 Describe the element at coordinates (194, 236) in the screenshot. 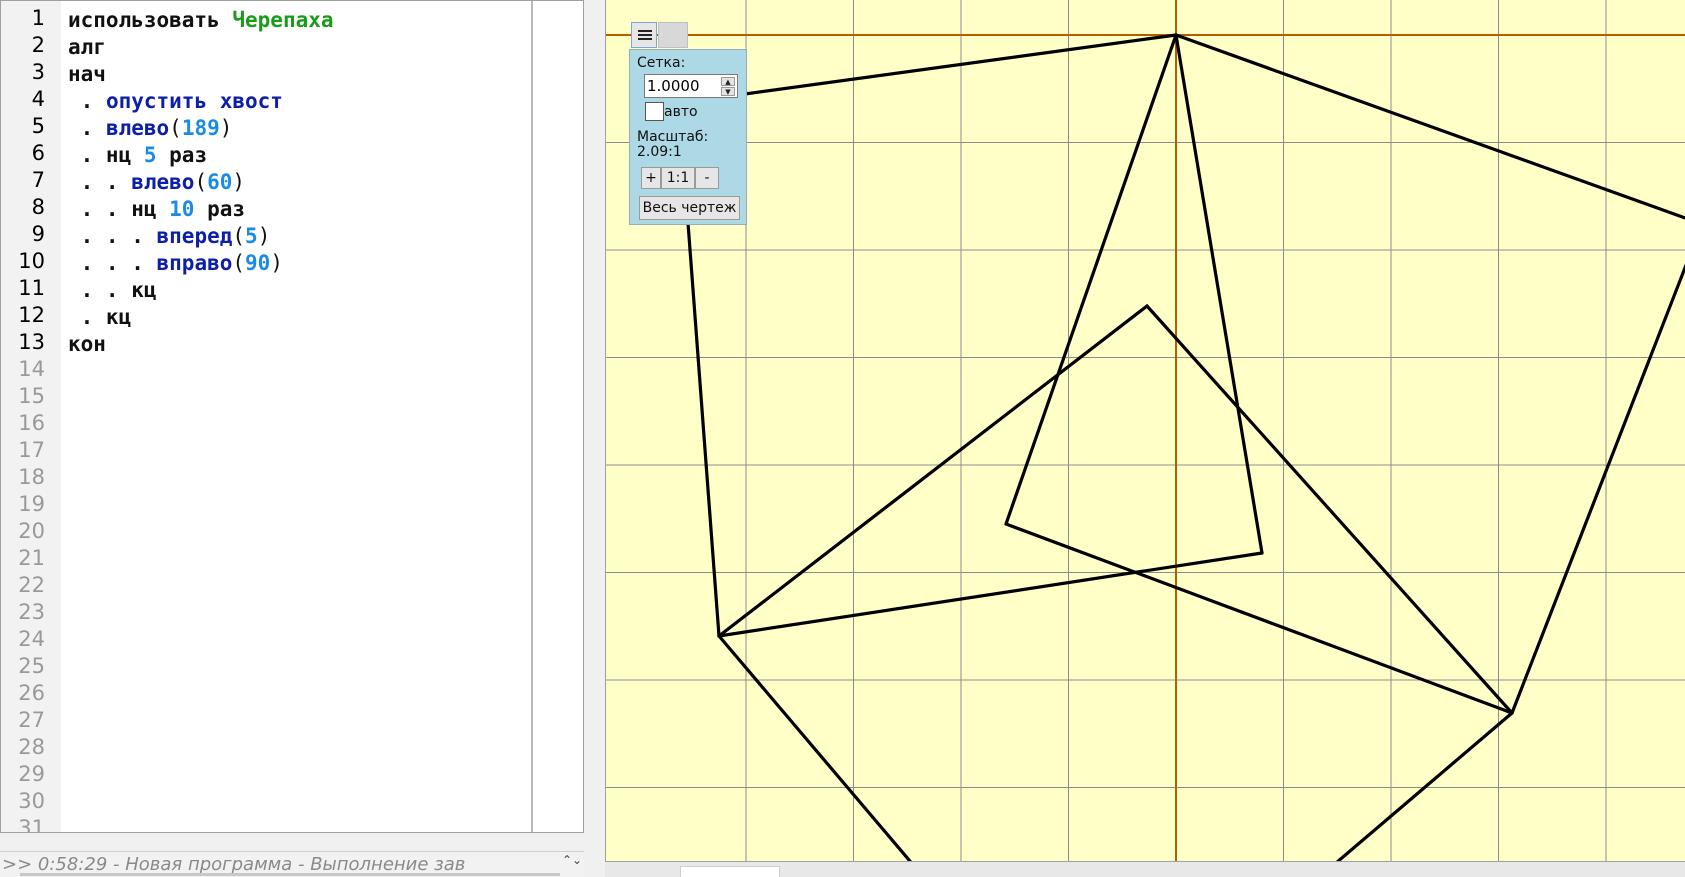

I see `code-token: вперед` at that location.